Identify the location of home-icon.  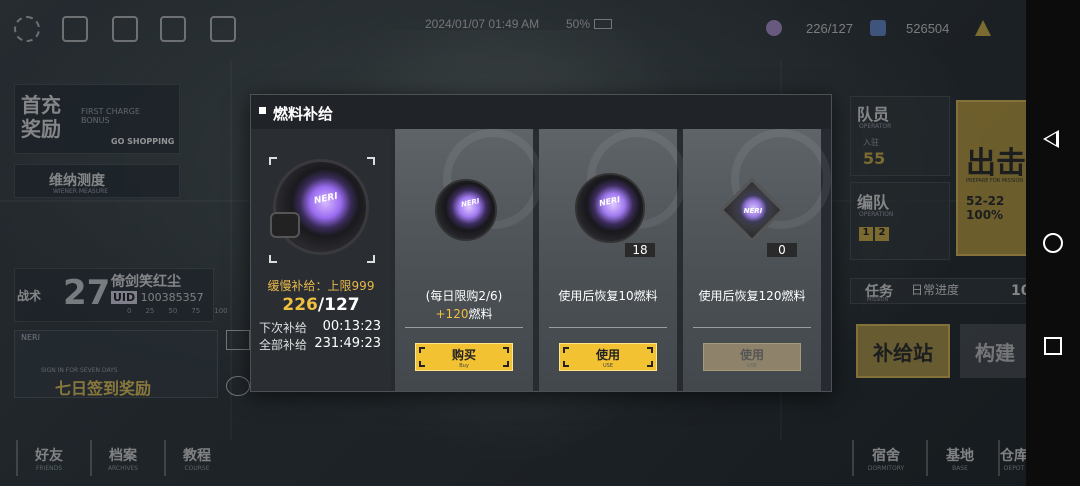
(1053, 243).